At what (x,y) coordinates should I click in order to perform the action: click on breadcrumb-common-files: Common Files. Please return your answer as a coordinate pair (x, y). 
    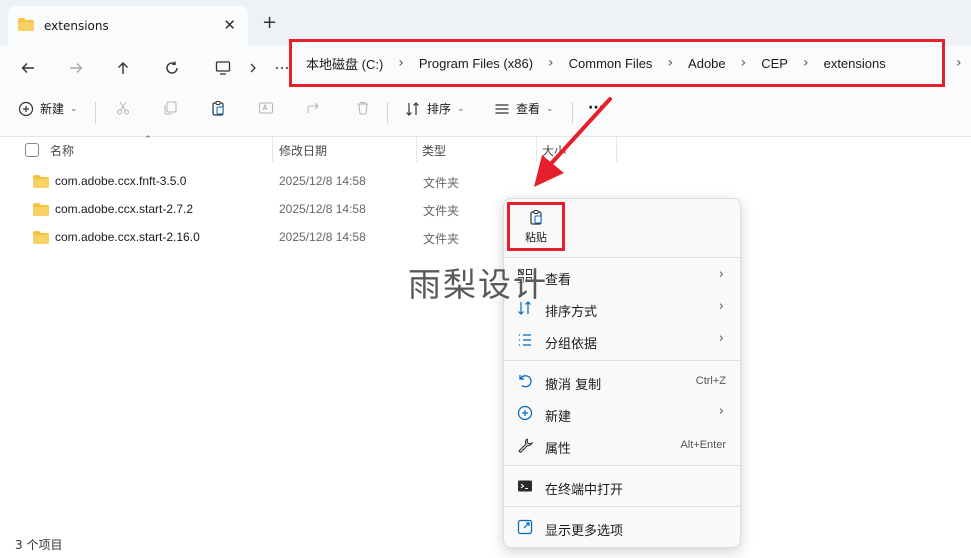
    Looking at the image, I should click on (611, 63).